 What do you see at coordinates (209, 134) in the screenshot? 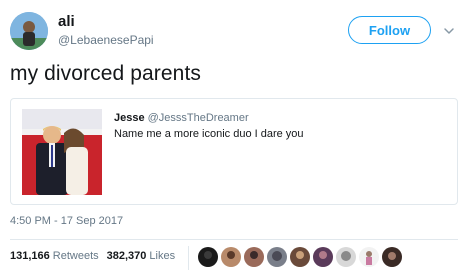
I see `quoted-tweet-text: Name me a more iconic duo I dare you` at bounding box center [209, 134].